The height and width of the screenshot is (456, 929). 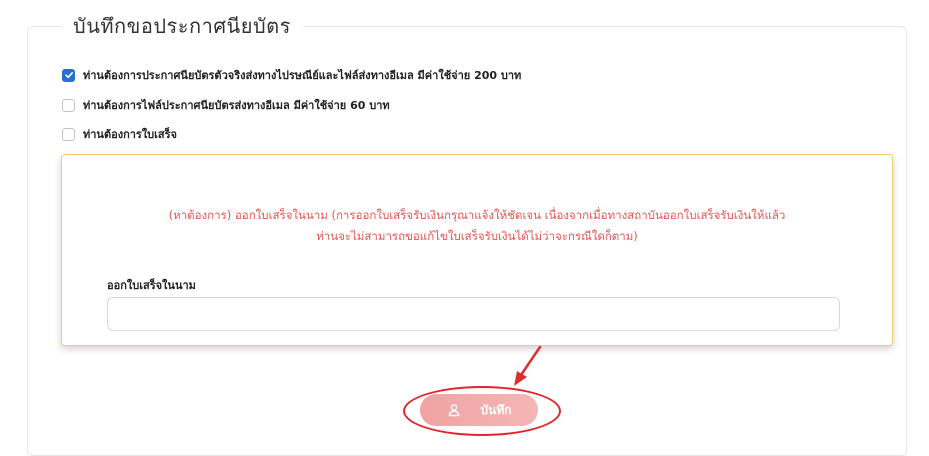 What do you see at coordinates (68, 75) in the screenshot?
I see `checkbox-checked-icon` at bounding box center [68, 75].